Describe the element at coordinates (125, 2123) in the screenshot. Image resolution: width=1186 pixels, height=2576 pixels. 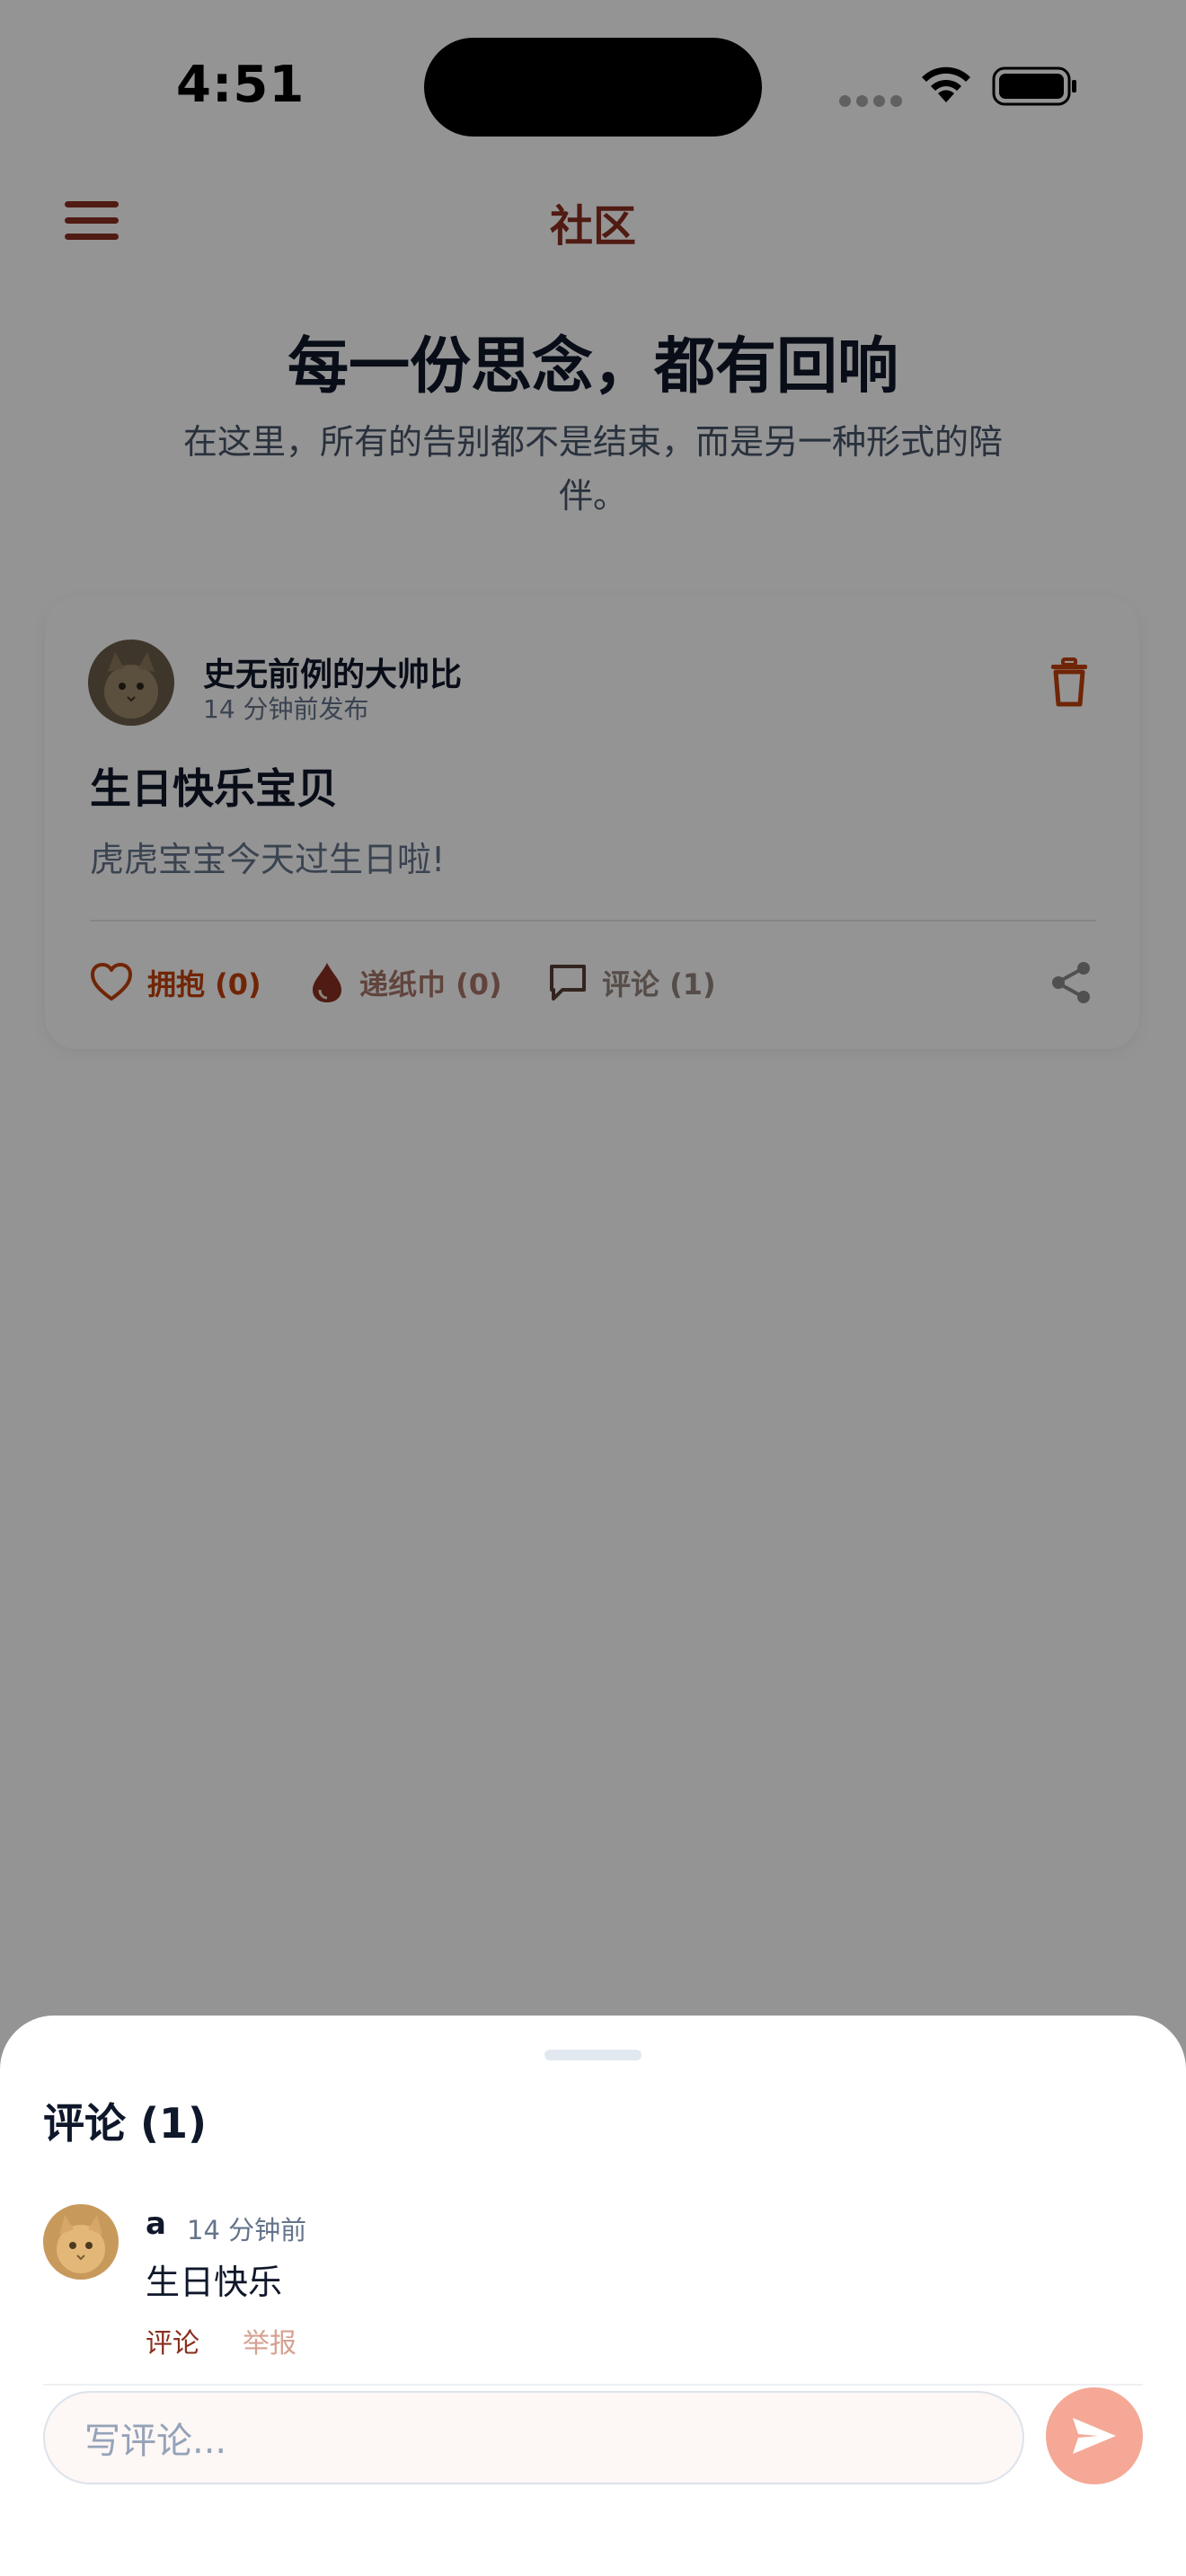
I see `comments-title: 评论 (1)` at that location.